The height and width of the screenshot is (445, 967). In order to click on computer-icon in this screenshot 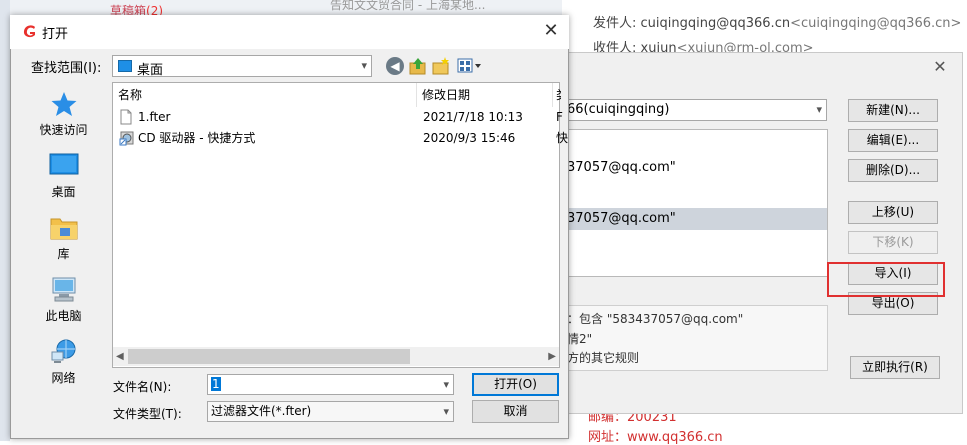, I will do `click(64, 289)`.